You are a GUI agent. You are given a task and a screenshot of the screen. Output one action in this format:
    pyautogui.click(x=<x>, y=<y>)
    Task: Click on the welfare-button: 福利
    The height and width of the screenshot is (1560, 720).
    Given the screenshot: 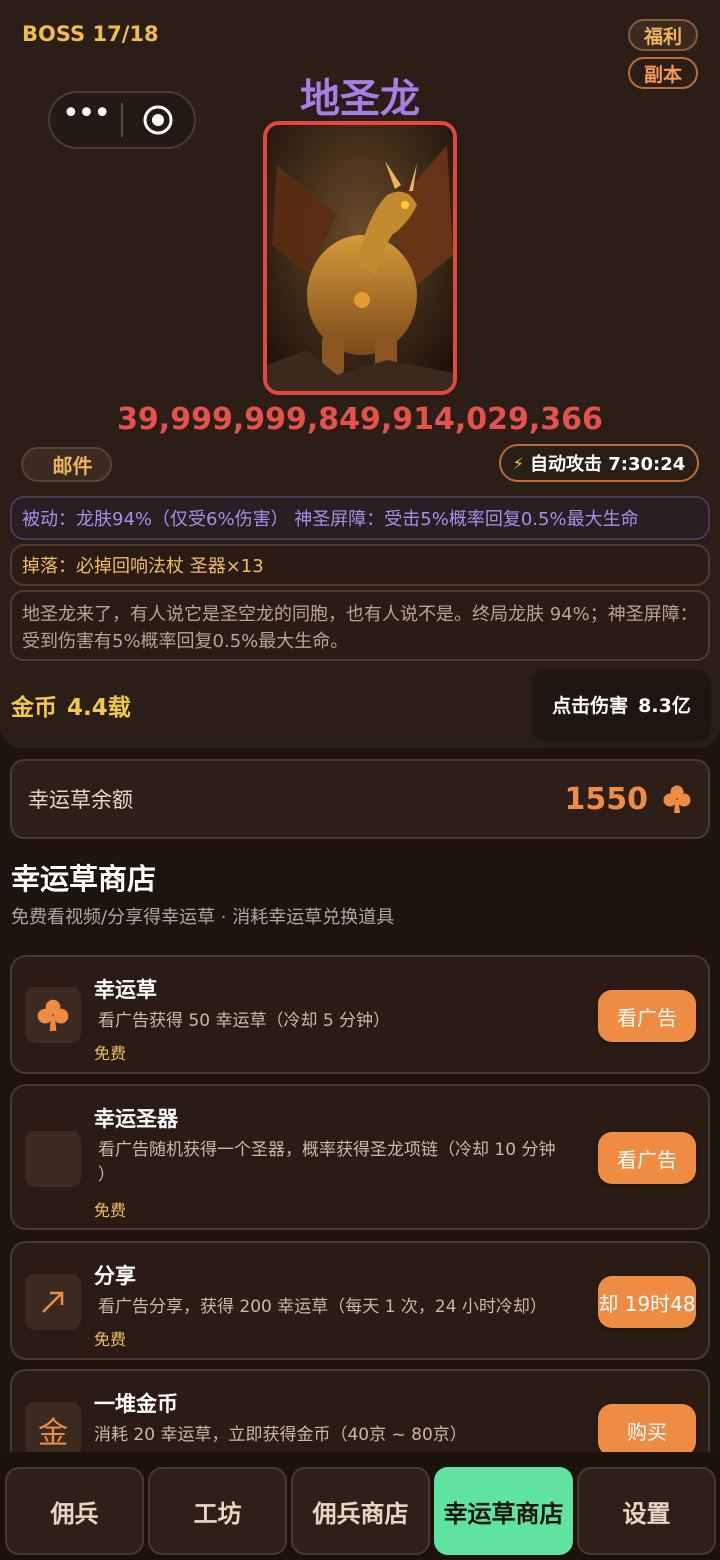 What is the action you would take?
    pyautogui.click(x=663, y=35)
    